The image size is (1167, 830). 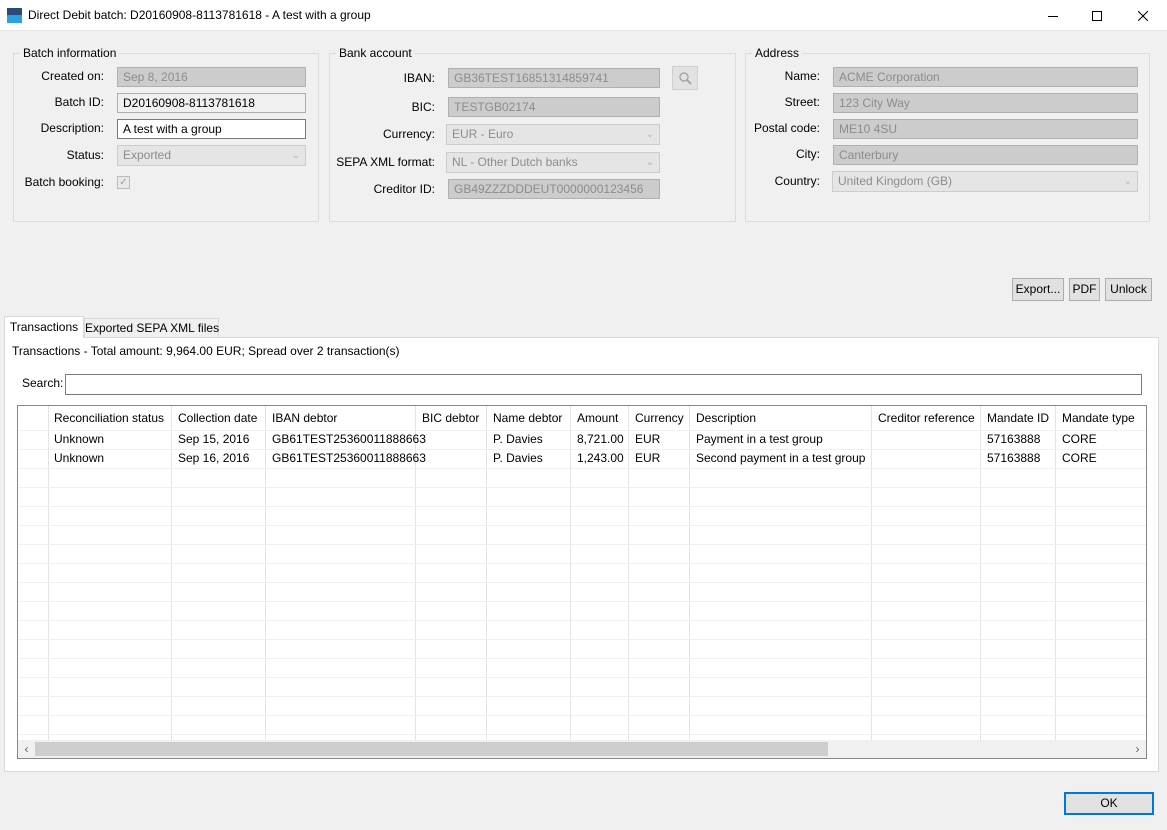 I want to click on postal-code-label: Postal code:, so click(x=786, y=128).